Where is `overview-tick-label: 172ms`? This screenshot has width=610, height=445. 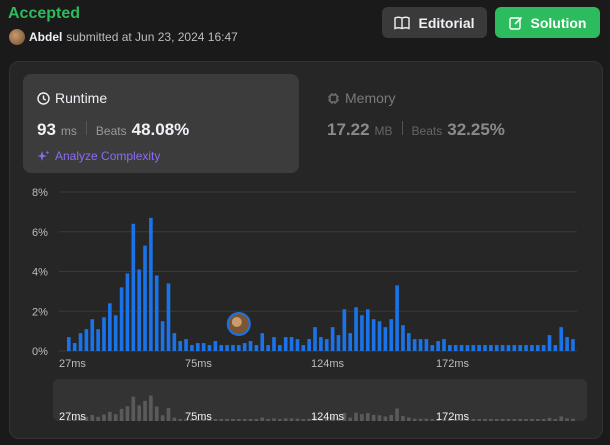 overview-tick-label: 172ms is located at coordinates (453, 417).